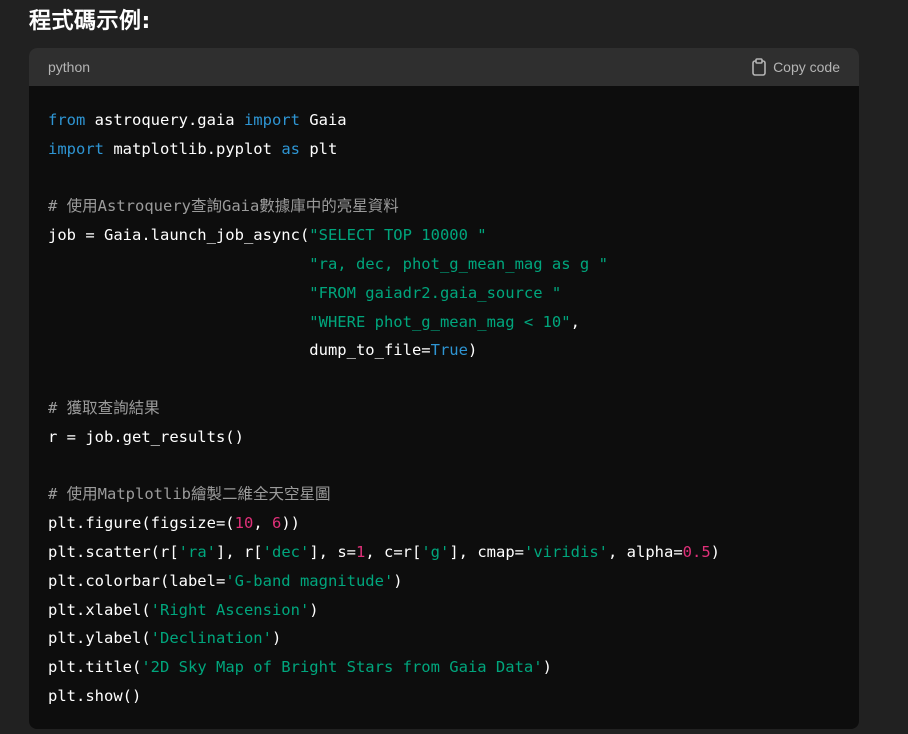 Image resolution: width=908 pixels, height=734 pixels. I want to click on code-line: "WHERE phot_g_mean_mag < 10",, so click(444, 322).